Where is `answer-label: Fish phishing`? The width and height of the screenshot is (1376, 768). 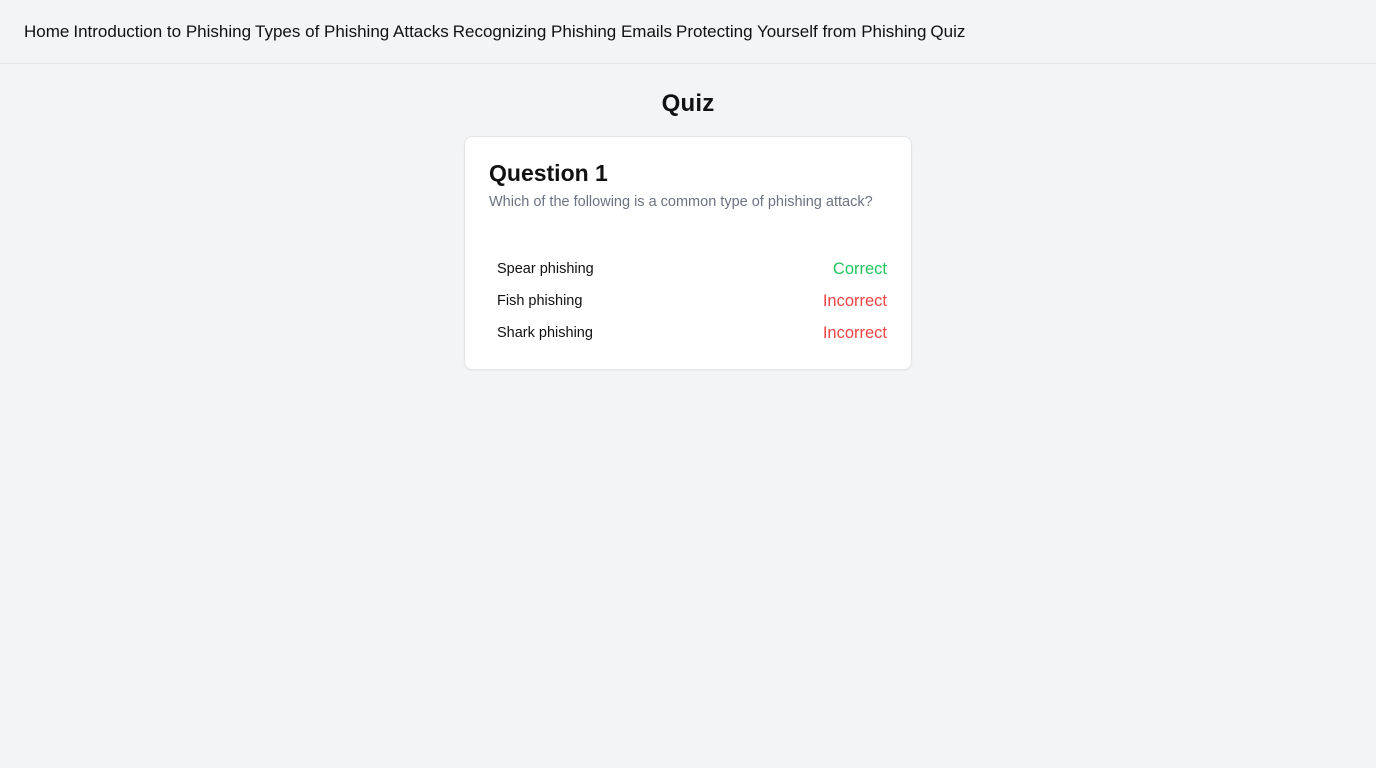 answer-label: Fish phishing is located at coordinates (540, 301).